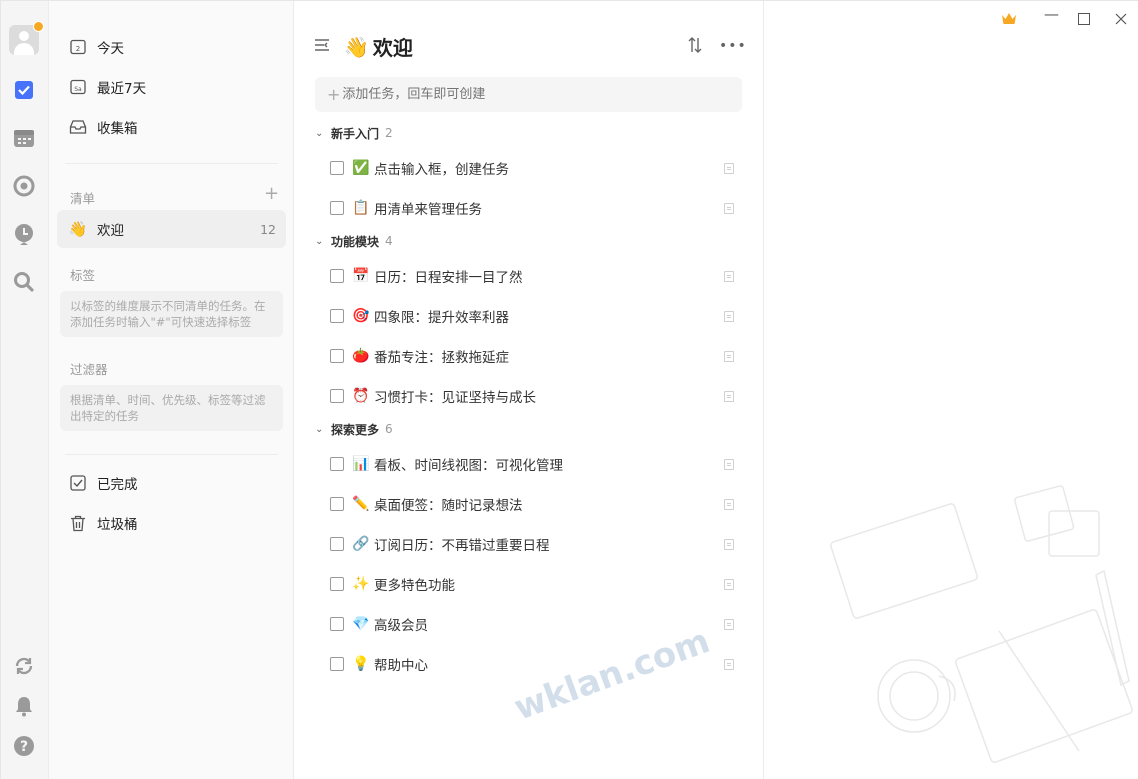 The image size is (1138, 779). I want to click on task-row: 📅 日历：日程安排一目了然, so click(528, 276).